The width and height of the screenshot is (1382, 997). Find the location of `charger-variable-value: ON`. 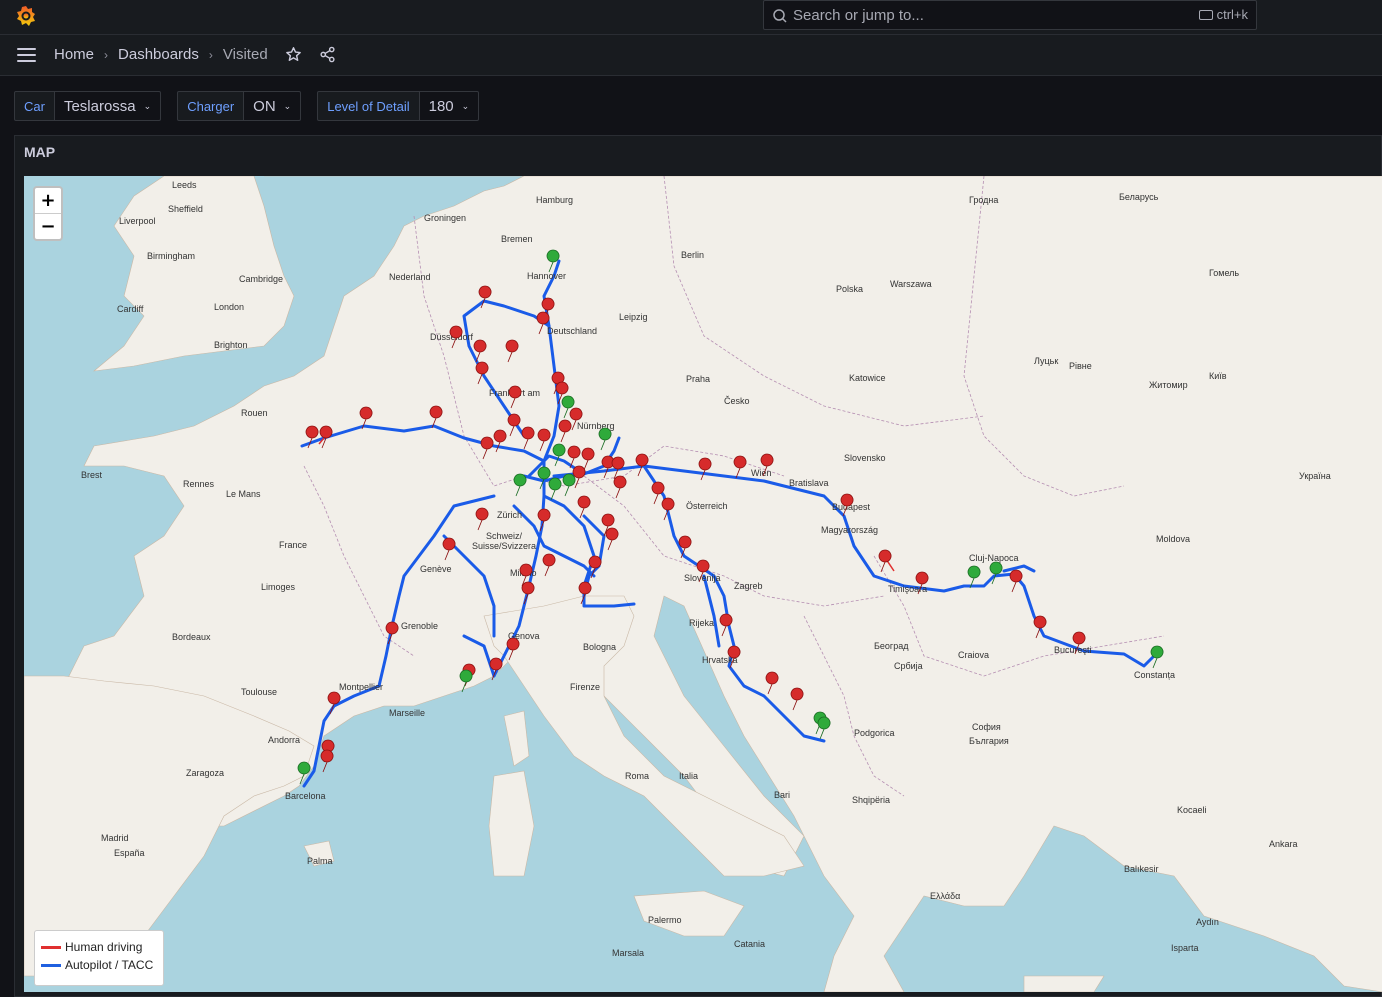

charger-variable-value: ON is located at coordinates (264, 106).